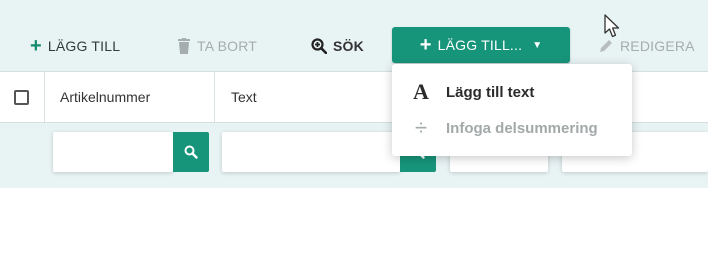 The width and height of the screenshot is (708, 262). I want to click on mouse-pointer-icon, so click(613, 29).